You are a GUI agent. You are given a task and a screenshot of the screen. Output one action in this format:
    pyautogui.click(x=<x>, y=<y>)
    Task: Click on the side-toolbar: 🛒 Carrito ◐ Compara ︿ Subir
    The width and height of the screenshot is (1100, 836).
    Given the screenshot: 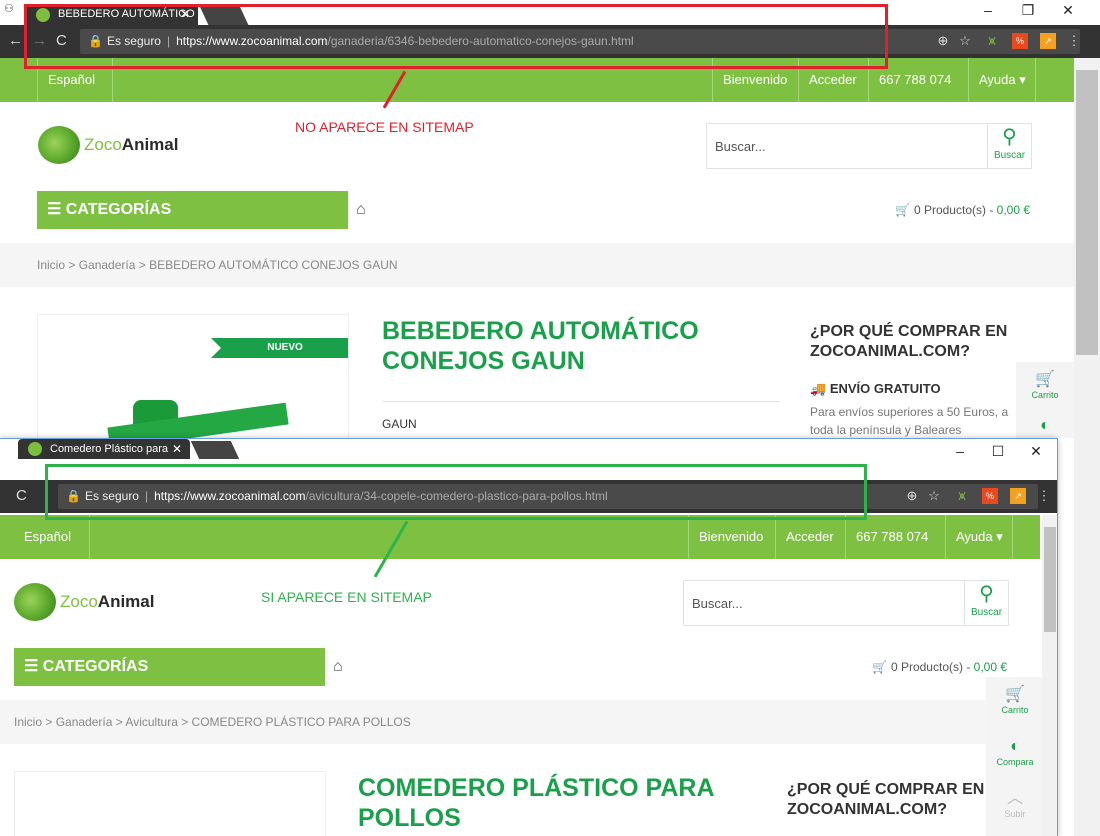 What is the action you would take?
    pyautogui.click(x=1015, y=756)
    